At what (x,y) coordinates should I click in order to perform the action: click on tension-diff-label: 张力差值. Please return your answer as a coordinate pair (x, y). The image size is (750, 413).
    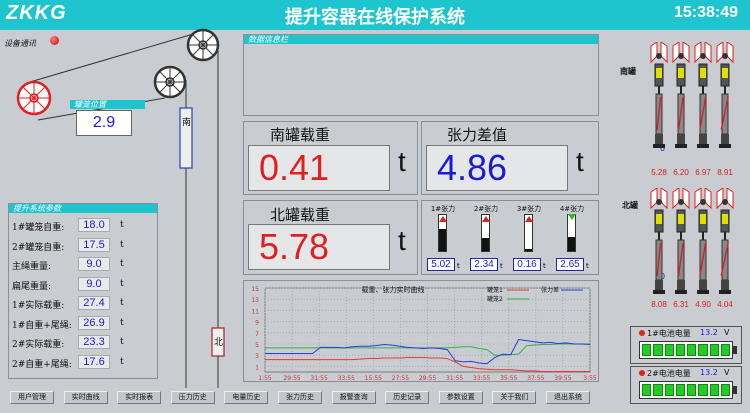
    Looking at the image, I should click on (477, 135).